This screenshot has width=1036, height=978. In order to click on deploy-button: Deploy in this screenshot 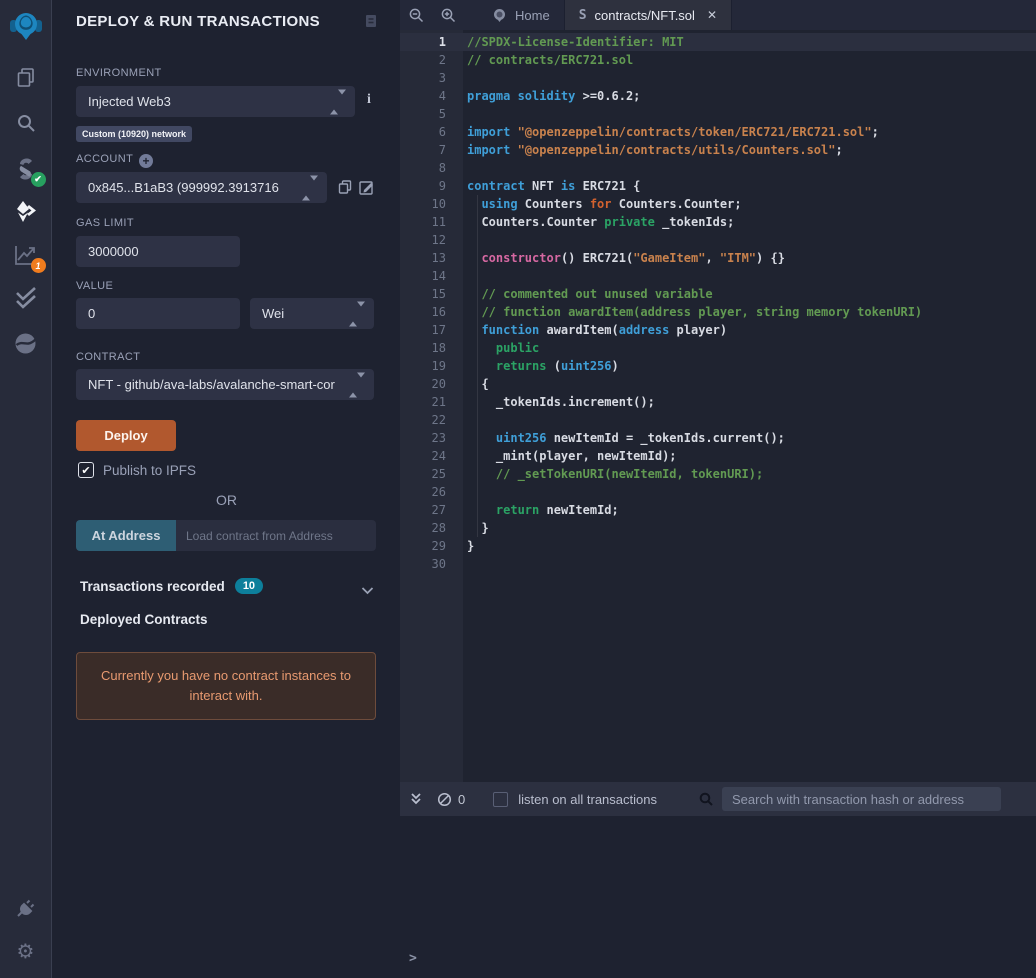, I will do `click(126, 435)`.